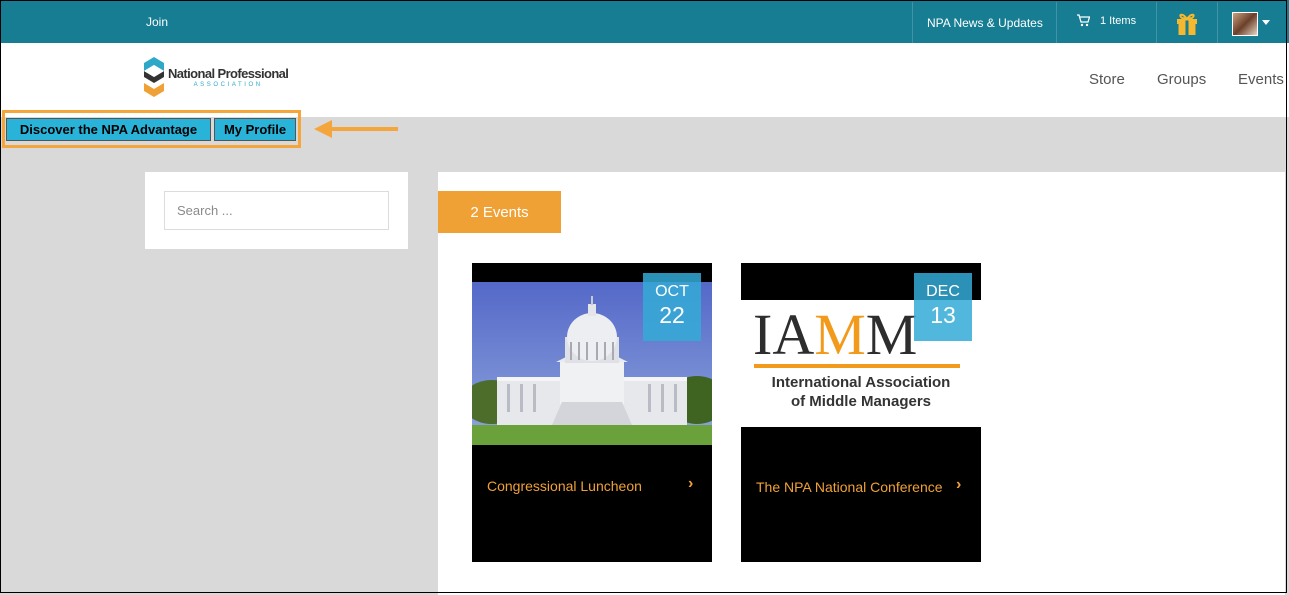  What do you see at coordinates (1181, 79) in the screenshot?
I see `nav-groups: Groups` at bounding box center [1181, 79].